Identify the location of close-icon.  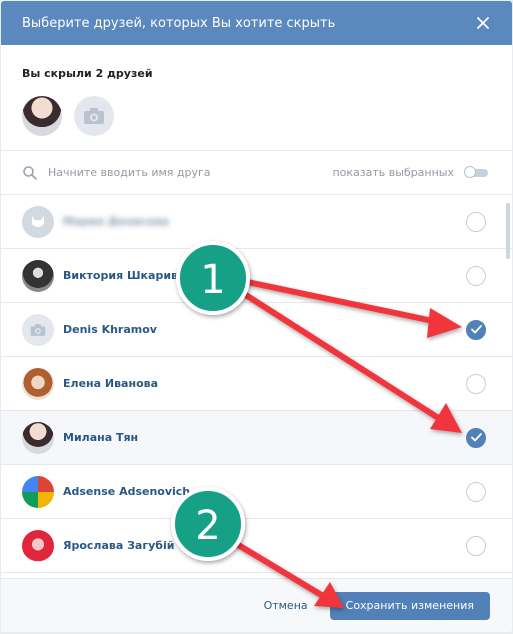
(483, 23).